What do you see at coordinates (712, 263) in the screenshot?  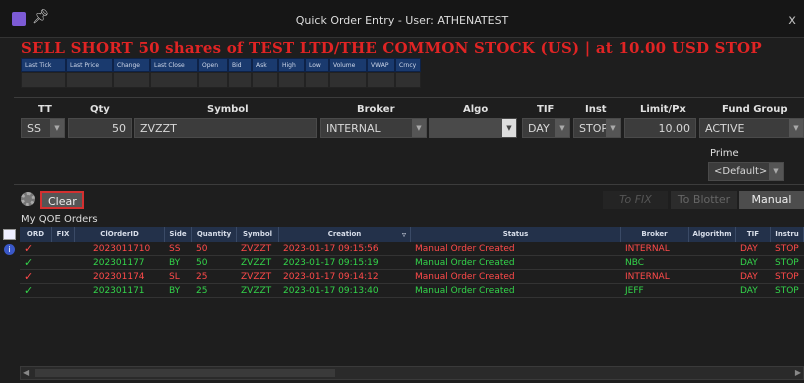 I see `cell-algorithm` at bounding box center [712, 263].